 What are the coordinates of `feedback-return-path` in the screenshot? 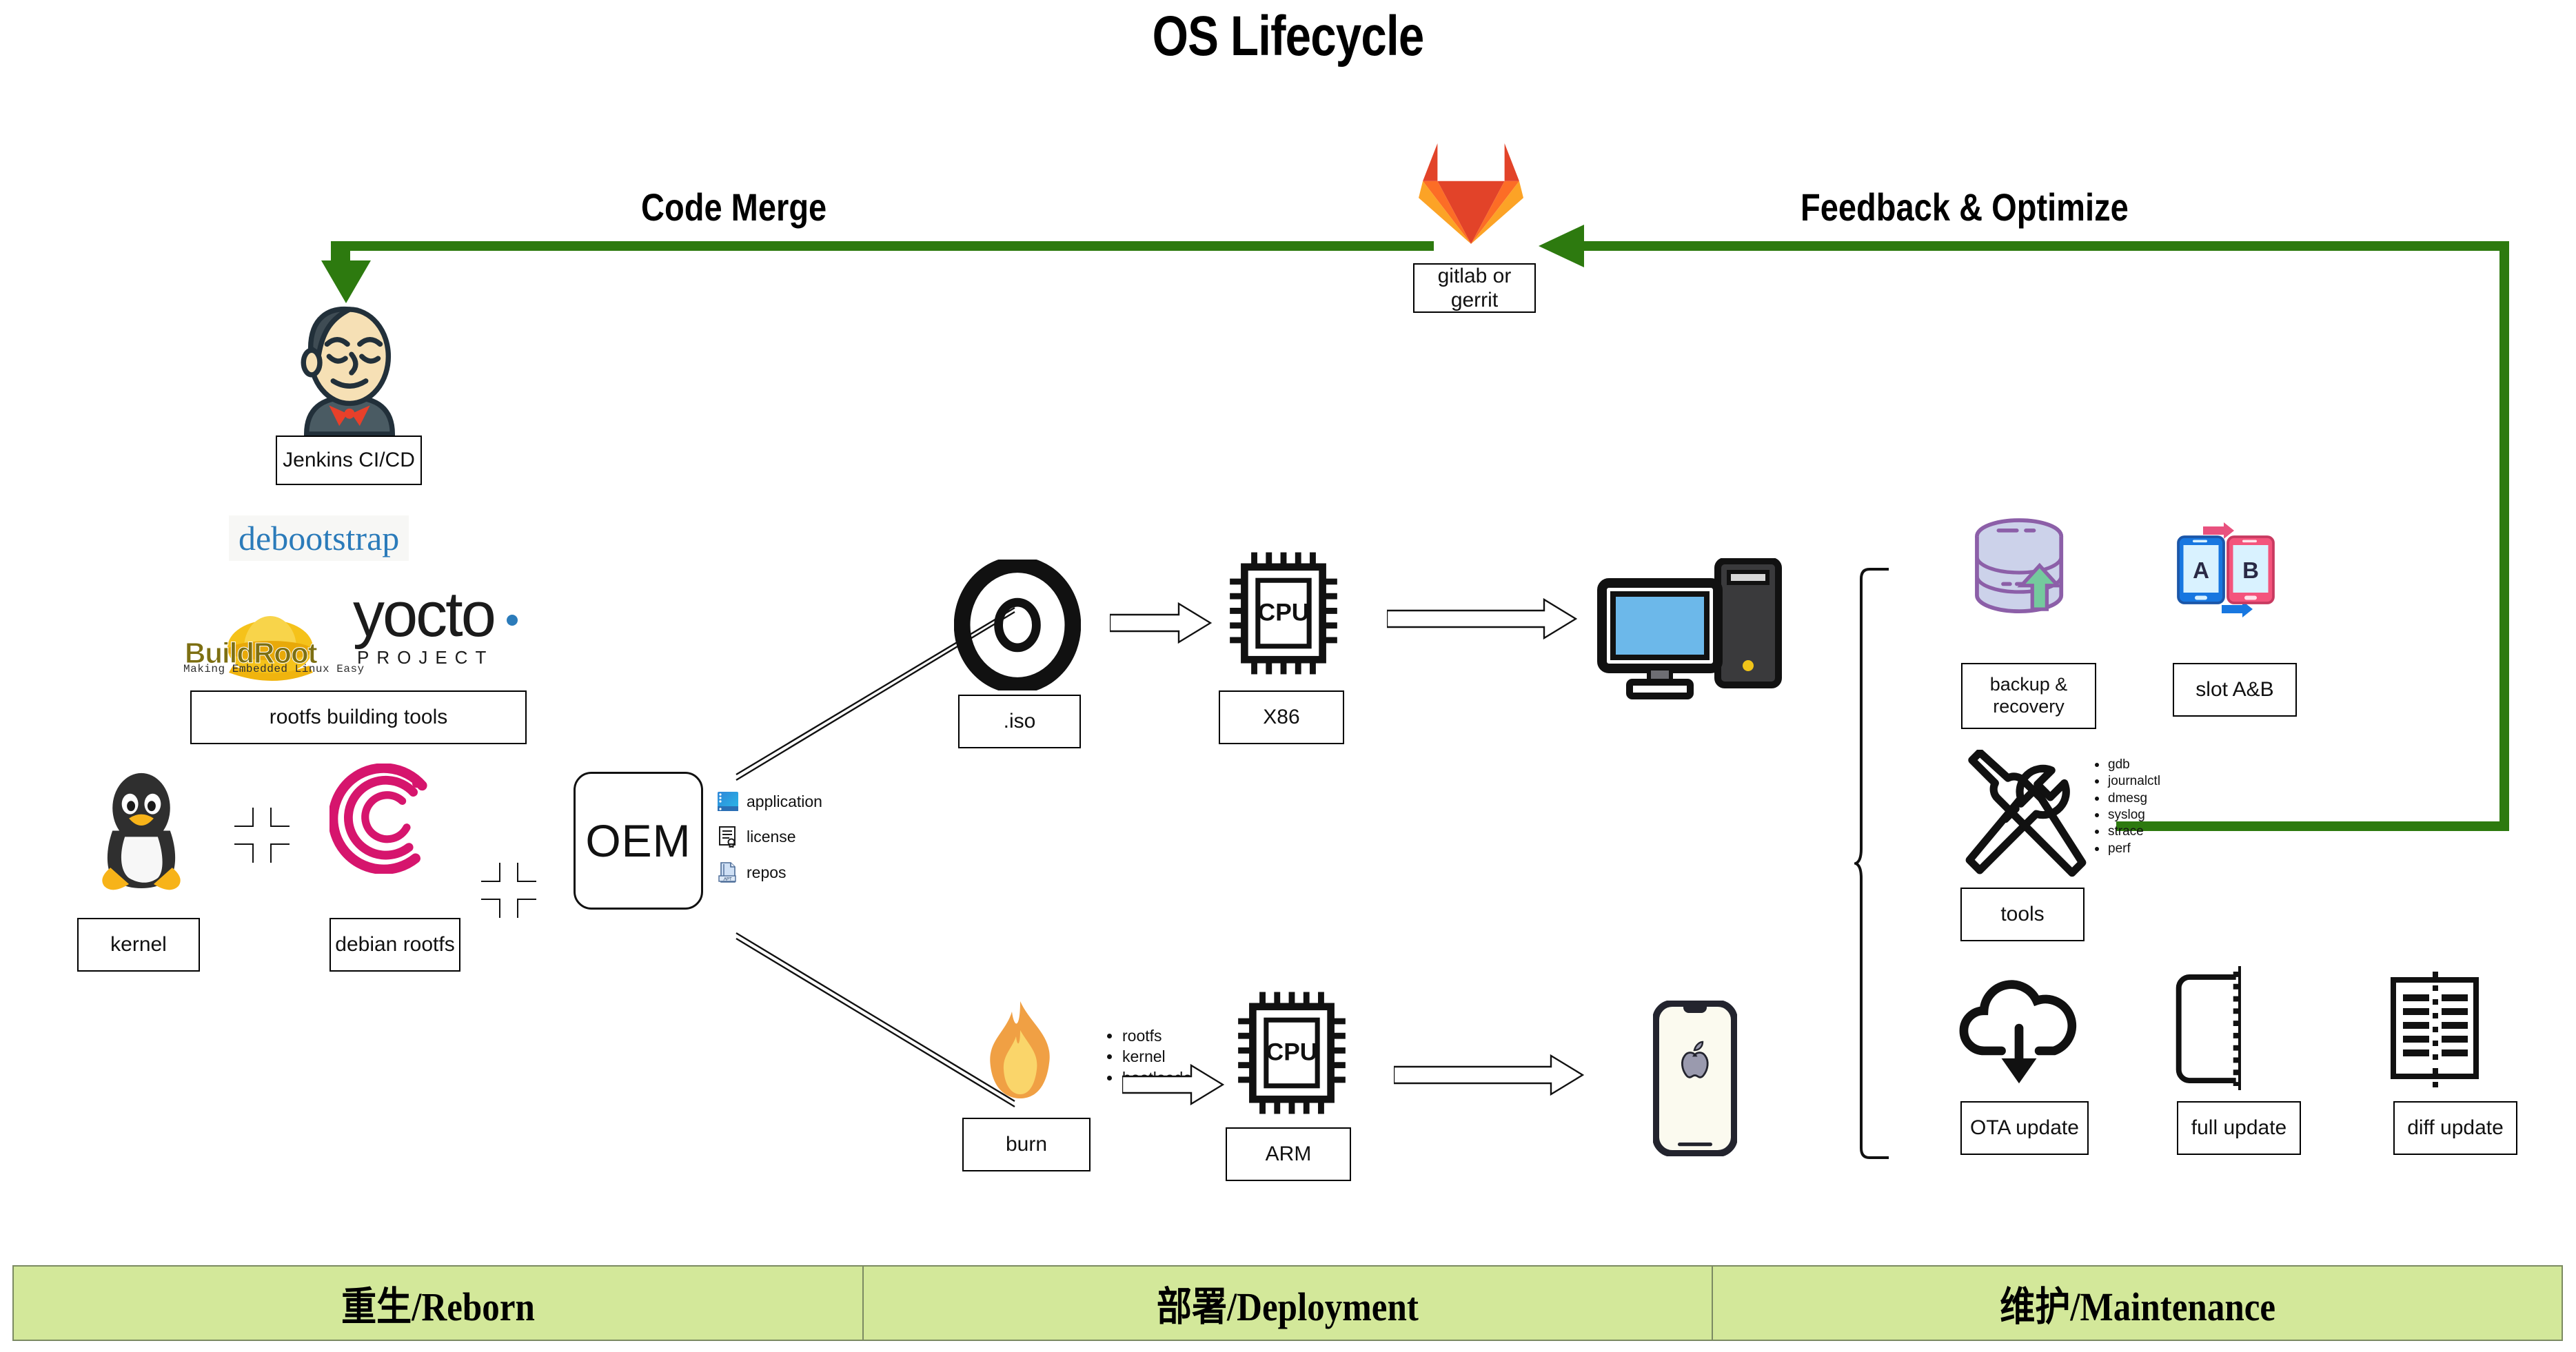 It's located at (2312, 826).